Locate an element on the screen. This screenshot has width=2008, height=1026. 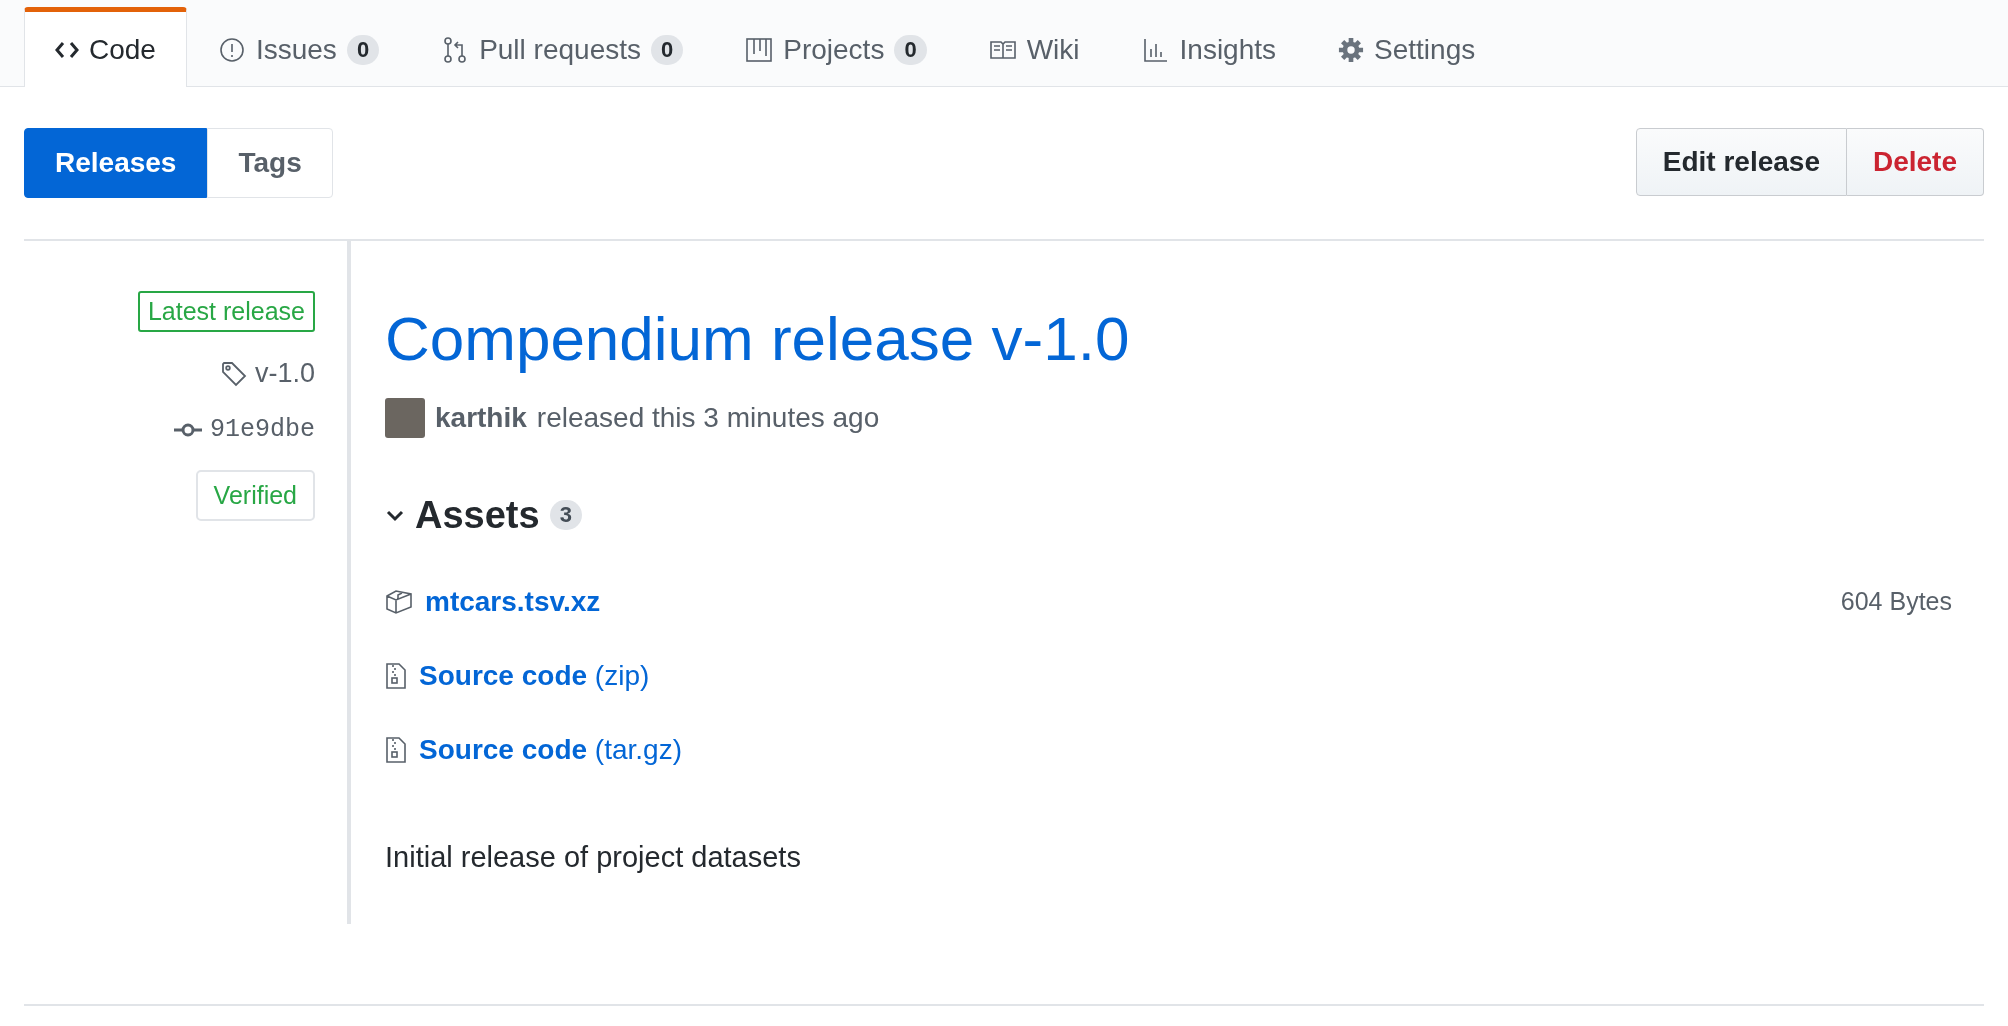
release-time: released this 3 minutes ago is located at coordinates (708, 417).